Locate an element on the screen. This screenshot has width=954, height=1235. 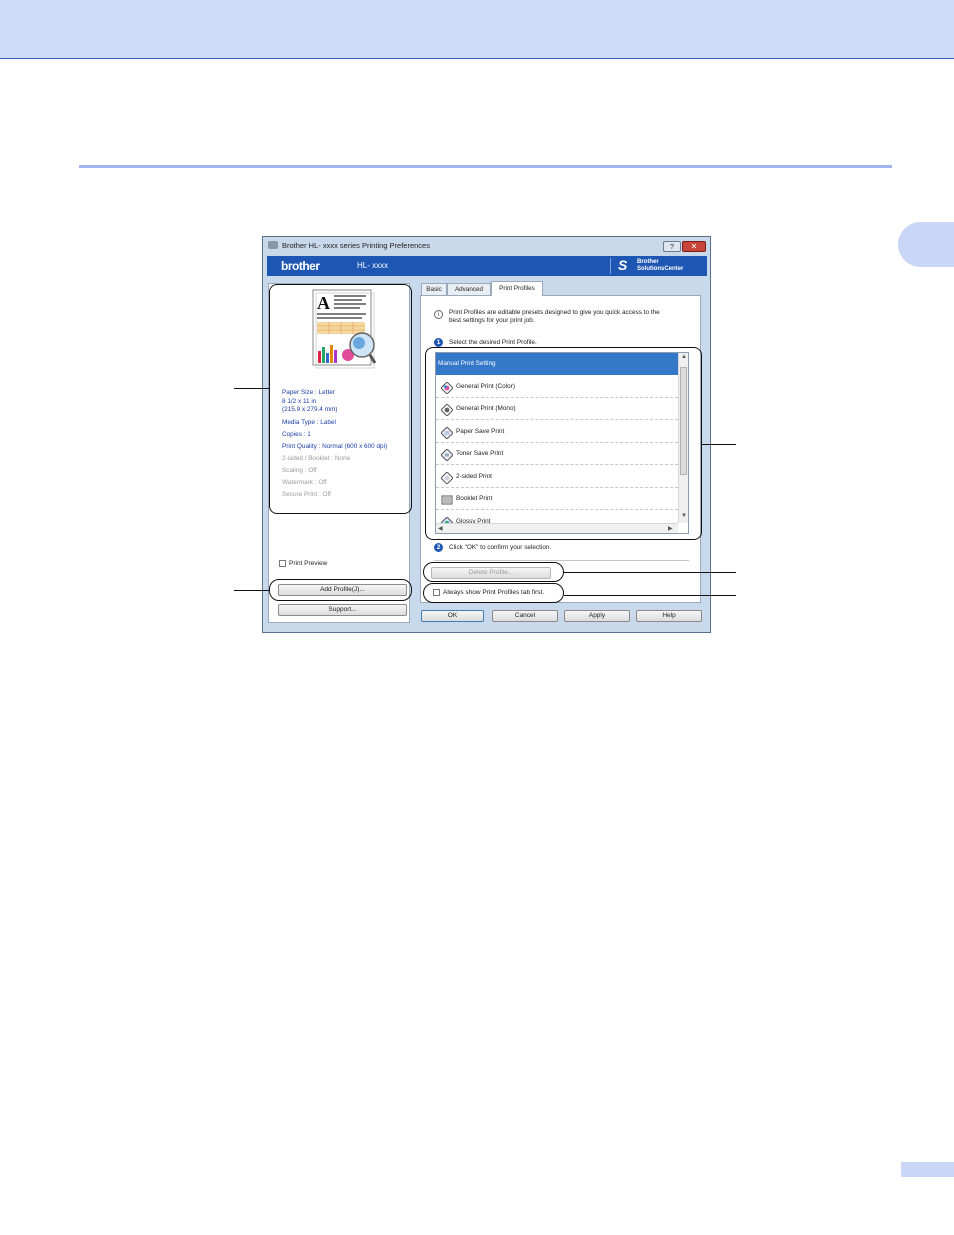
leader-line-delete-profile is located at coordinates (650, 573).